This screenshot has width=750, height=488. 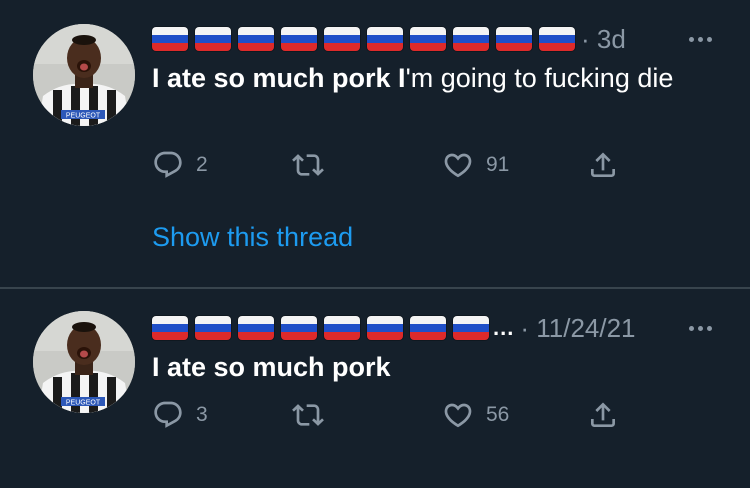 I want to click on tweet-actions: 3 56, so click(x=392, y=417).